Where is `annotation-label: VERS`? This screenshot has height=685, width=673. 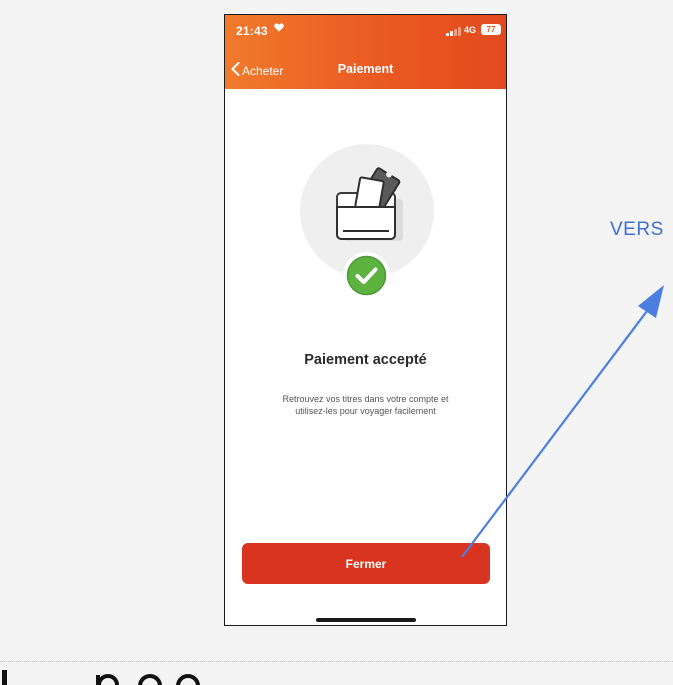
annotation-label: VERS is located at coordinates (637, 229).